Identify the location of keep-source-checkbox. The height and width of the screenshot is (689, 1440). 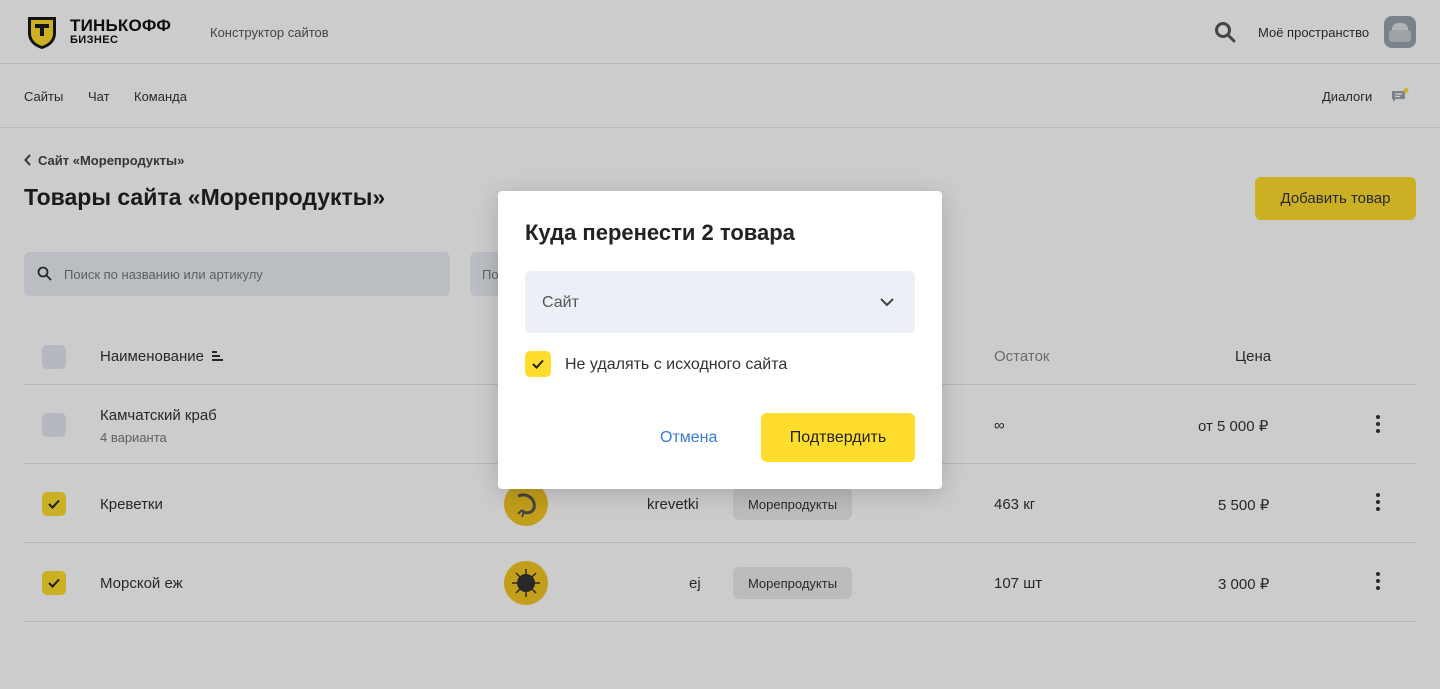
(538, 364).